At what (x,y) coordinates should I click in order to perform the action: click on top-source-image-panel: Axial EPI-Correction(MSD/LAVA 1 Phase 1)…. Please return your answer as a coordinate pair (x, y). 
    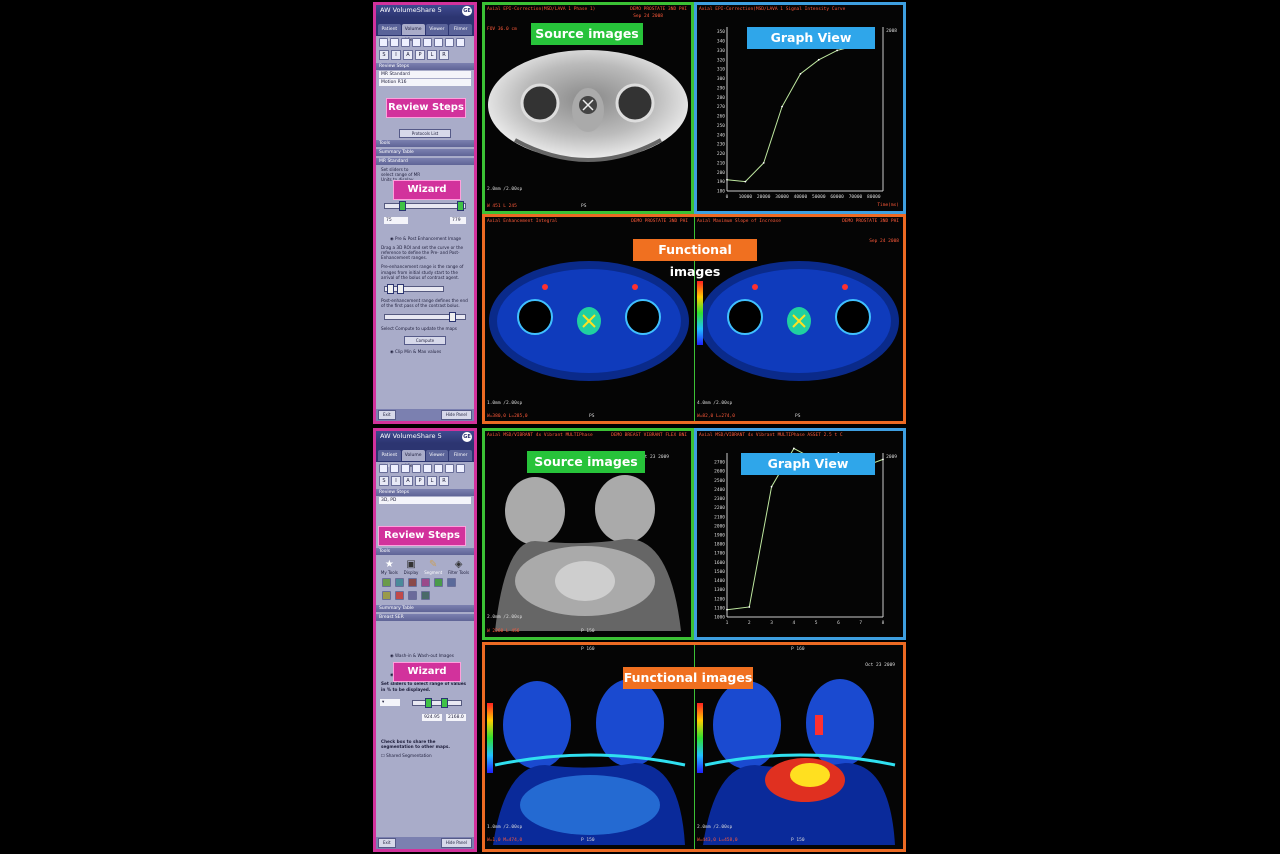
    Looking at the image, I should click on (588, 108).